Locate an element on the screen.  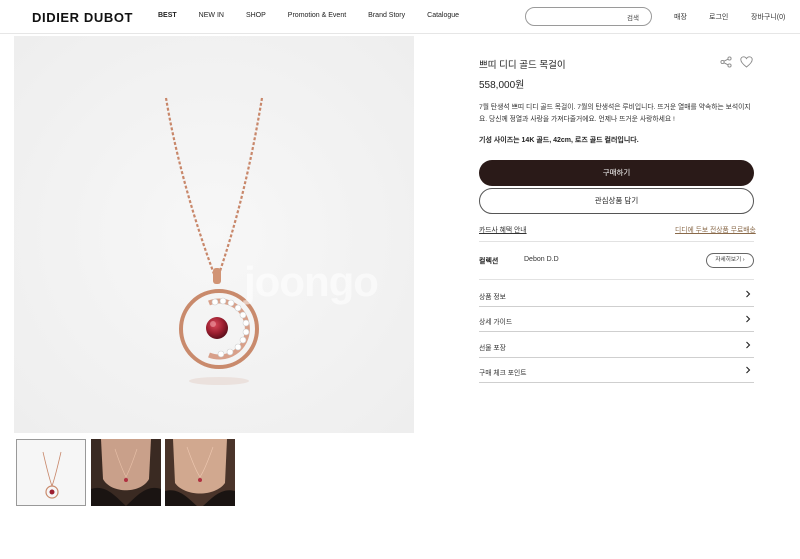
card-benefit-link: 카드사 혜택 안내 is located at coordinates (503, 229).